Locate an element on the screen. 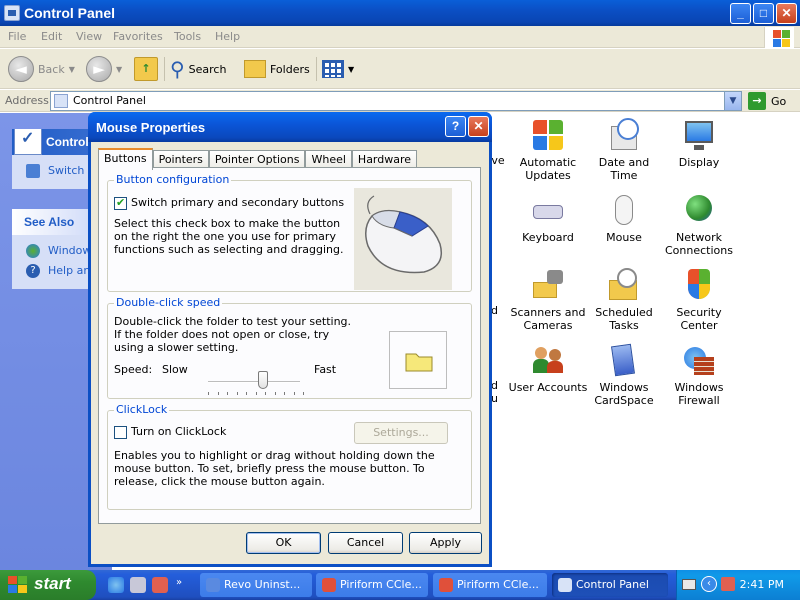 The height and width of the screenshot is (600, 800). mouse-item: Mouse is located at coordinates (624, 218).